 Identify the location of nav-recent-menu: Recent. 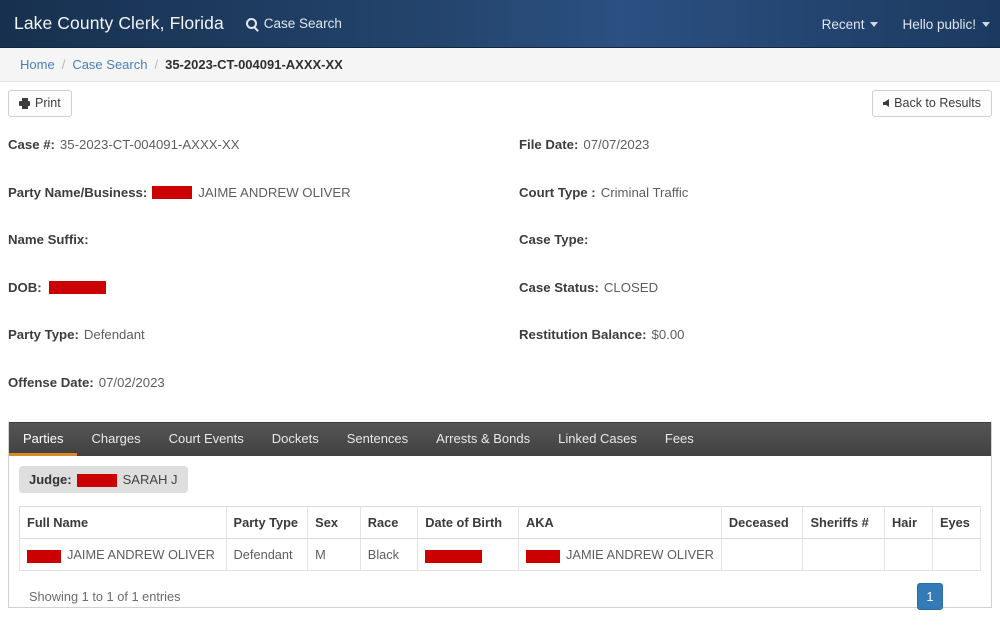
(850, 24).